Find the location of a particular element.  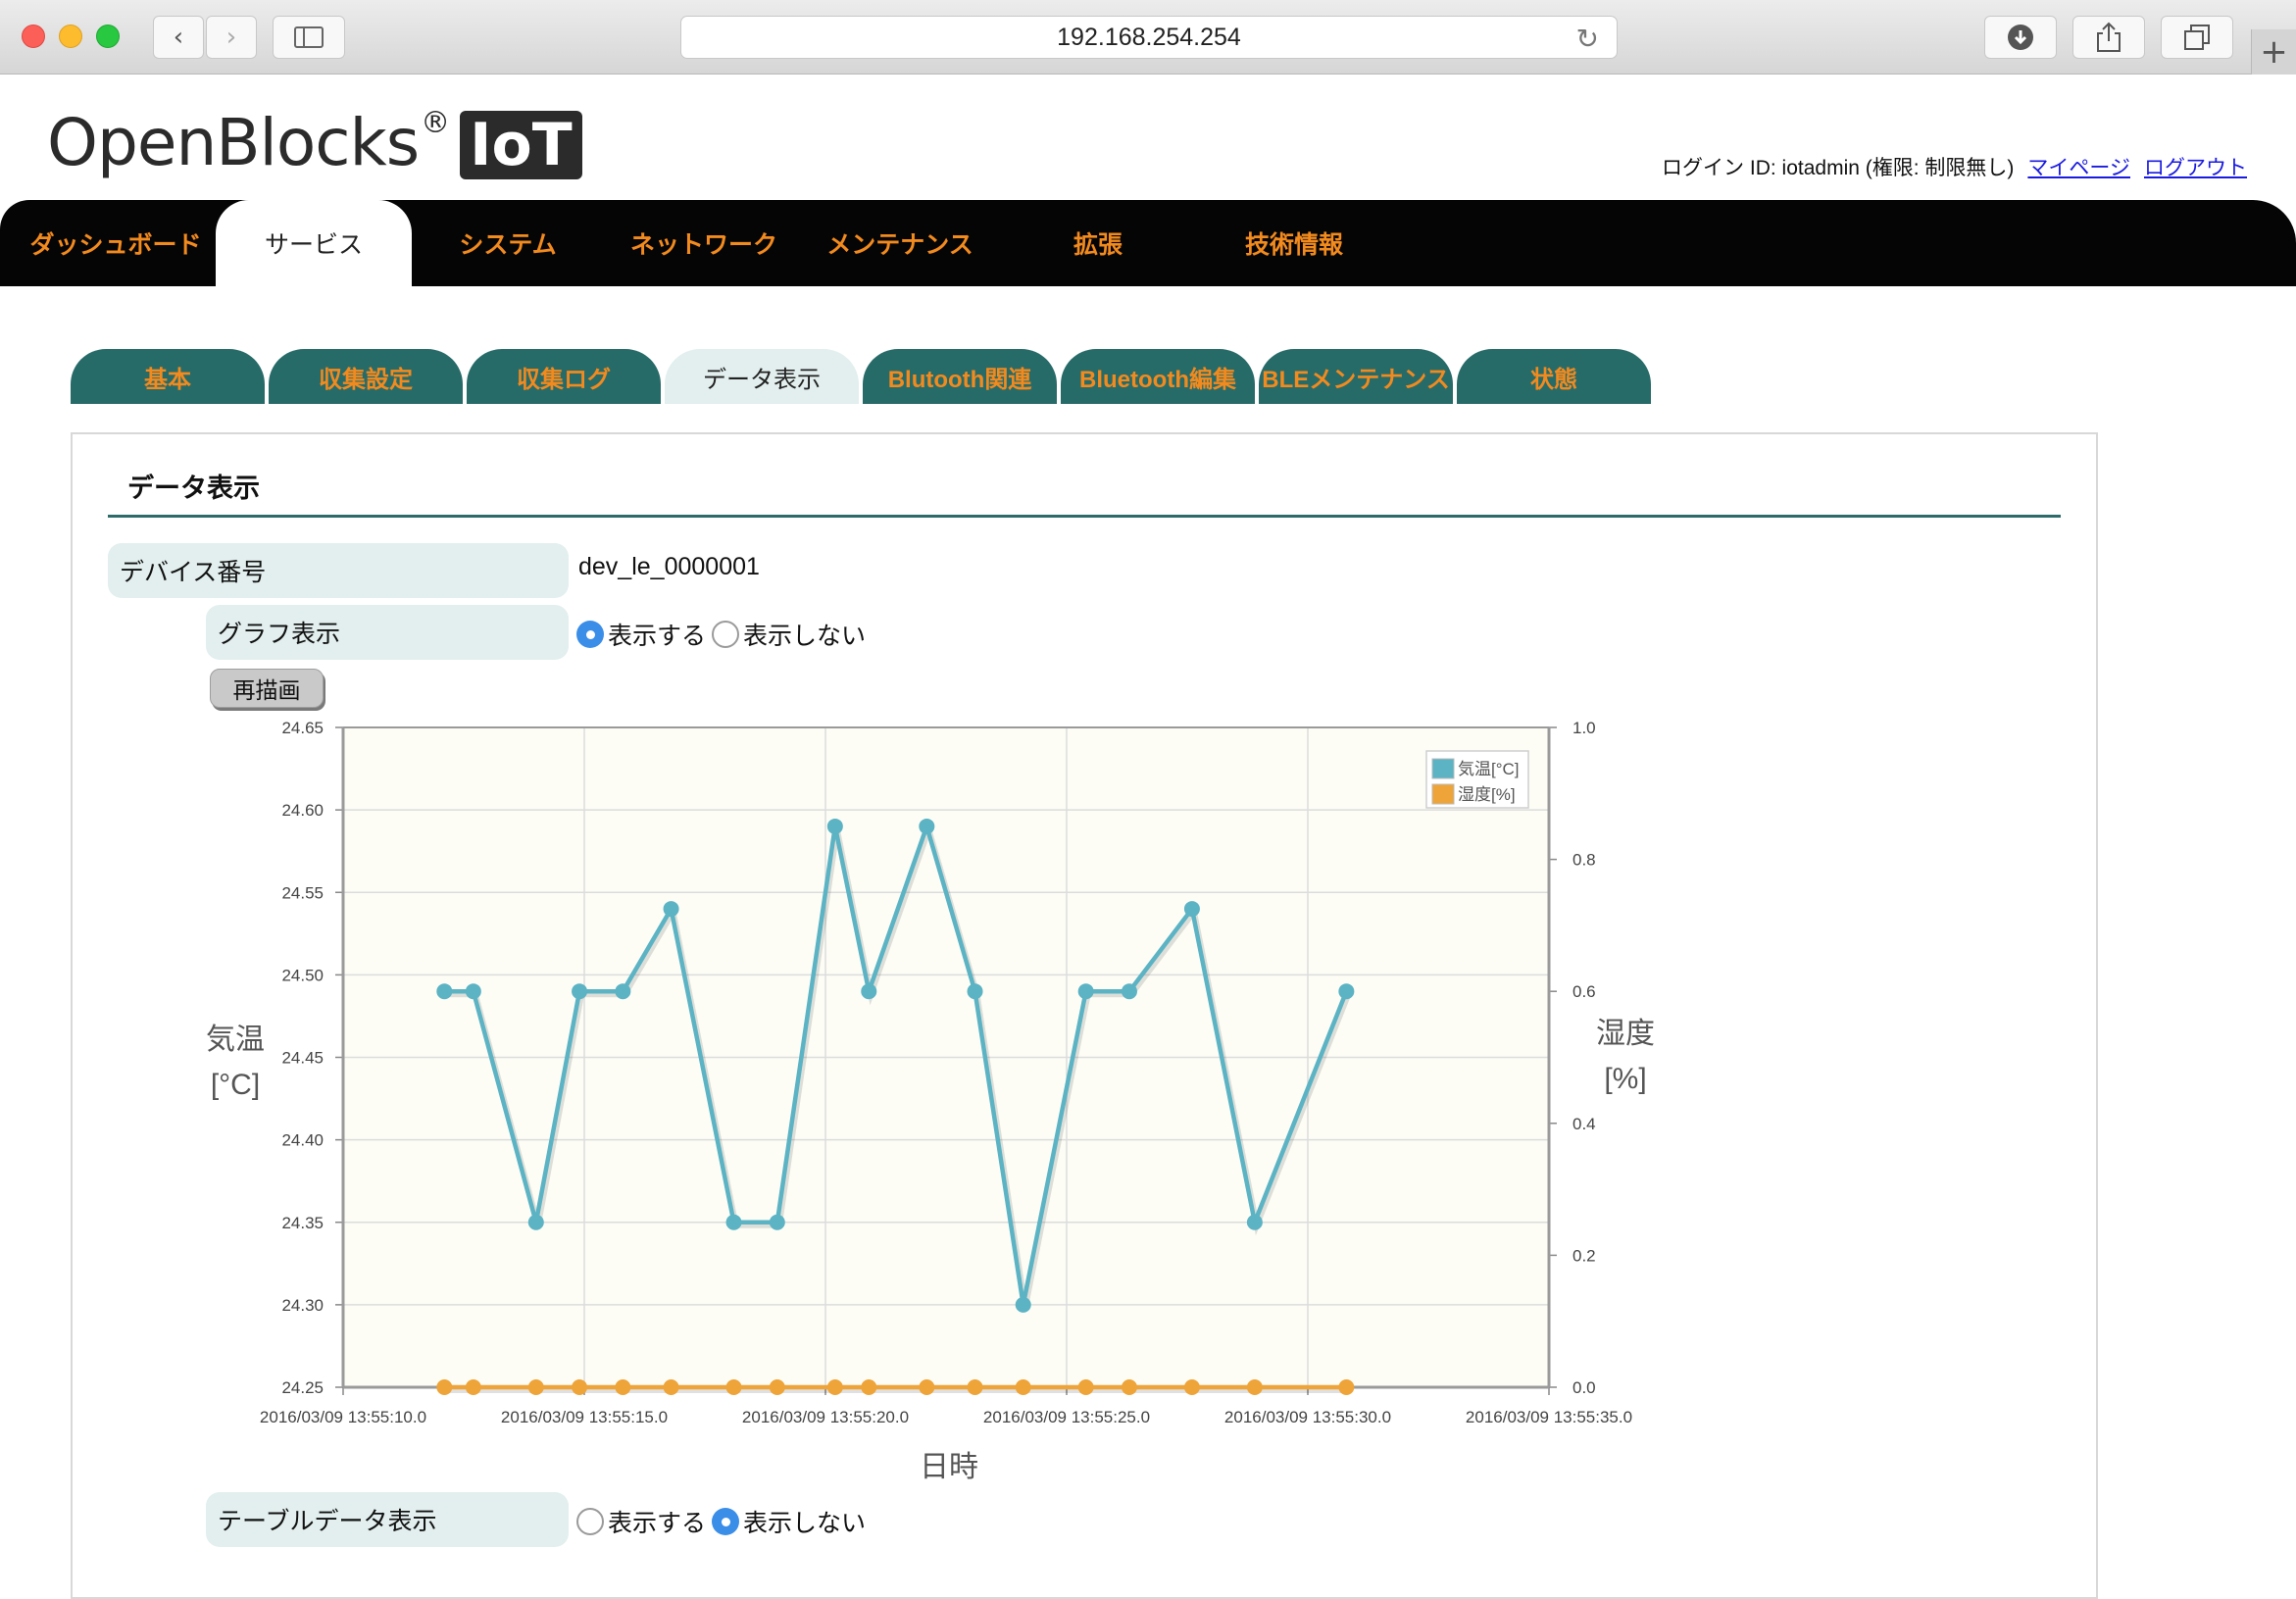

table-hide-radio is located at coordinates (726, 1521).